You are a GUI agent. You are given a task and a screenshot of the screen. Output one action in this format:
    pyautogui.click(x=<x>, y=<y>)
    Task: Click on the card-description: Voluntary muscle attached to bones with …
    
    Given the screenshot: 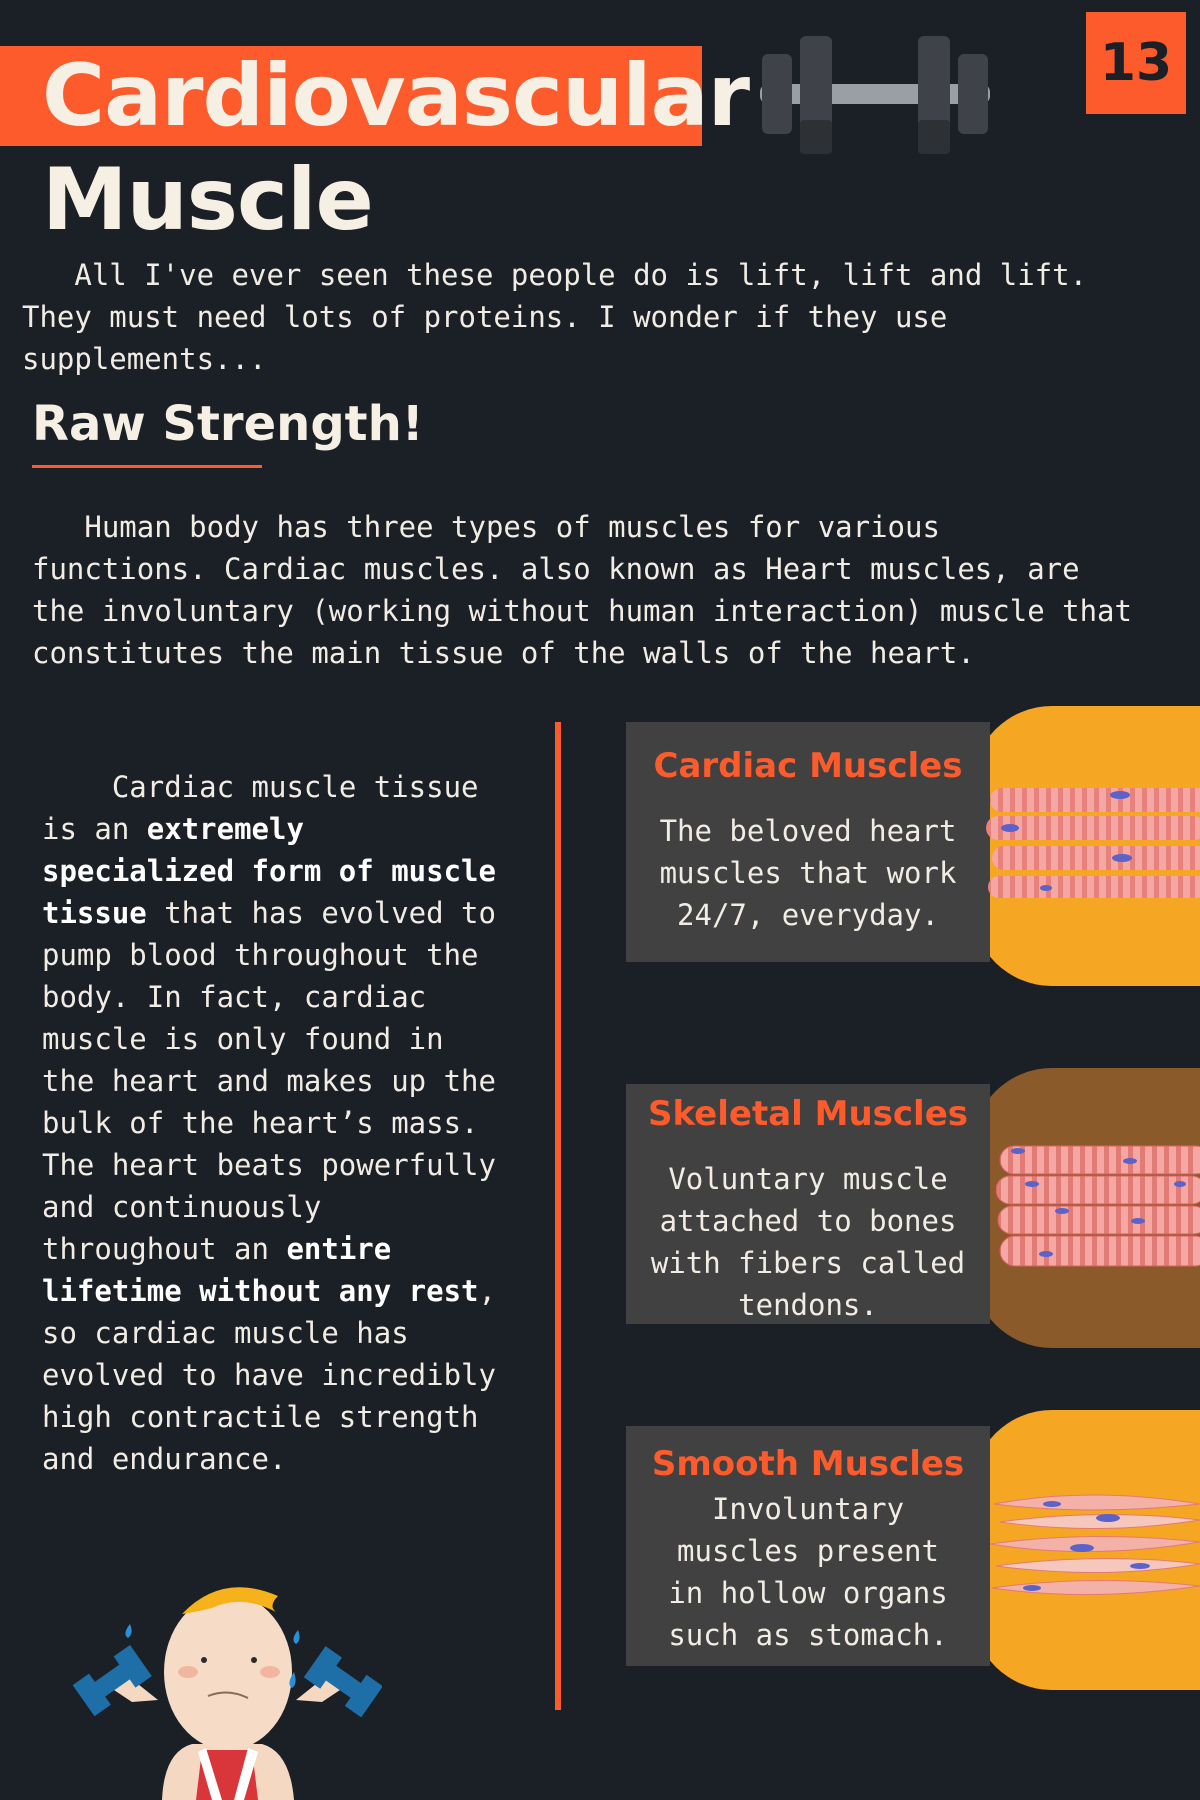 What is the action you would take?
    pyautogui.click(x=808, y=1242)
    